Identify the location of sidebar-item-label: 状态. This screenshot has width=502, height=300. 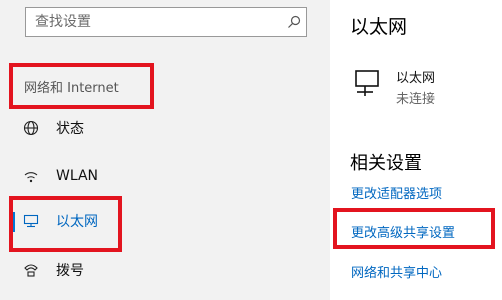
(70, 129).